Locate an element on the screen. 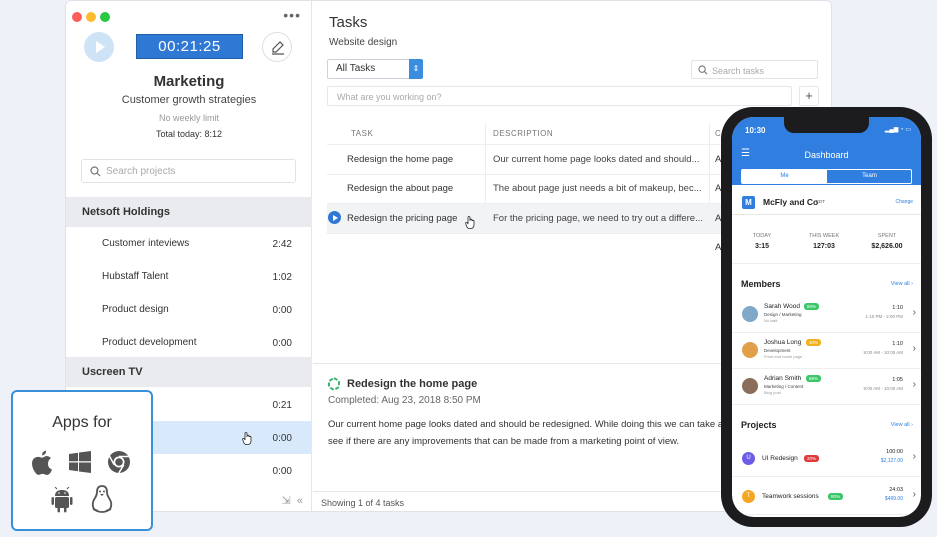 The width and height of the screenshot is (937, 537). edit-icon is located at coordinates (278, 48).